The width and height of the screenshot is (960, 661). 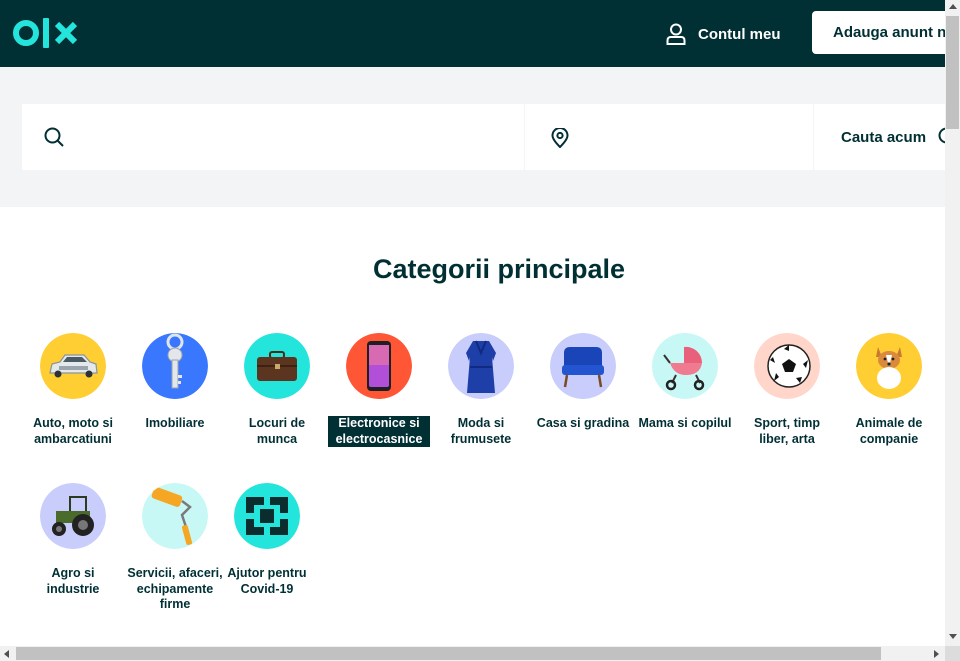 I want to click on search-submit-button: Cauta acum, so click(x=880, y=137).